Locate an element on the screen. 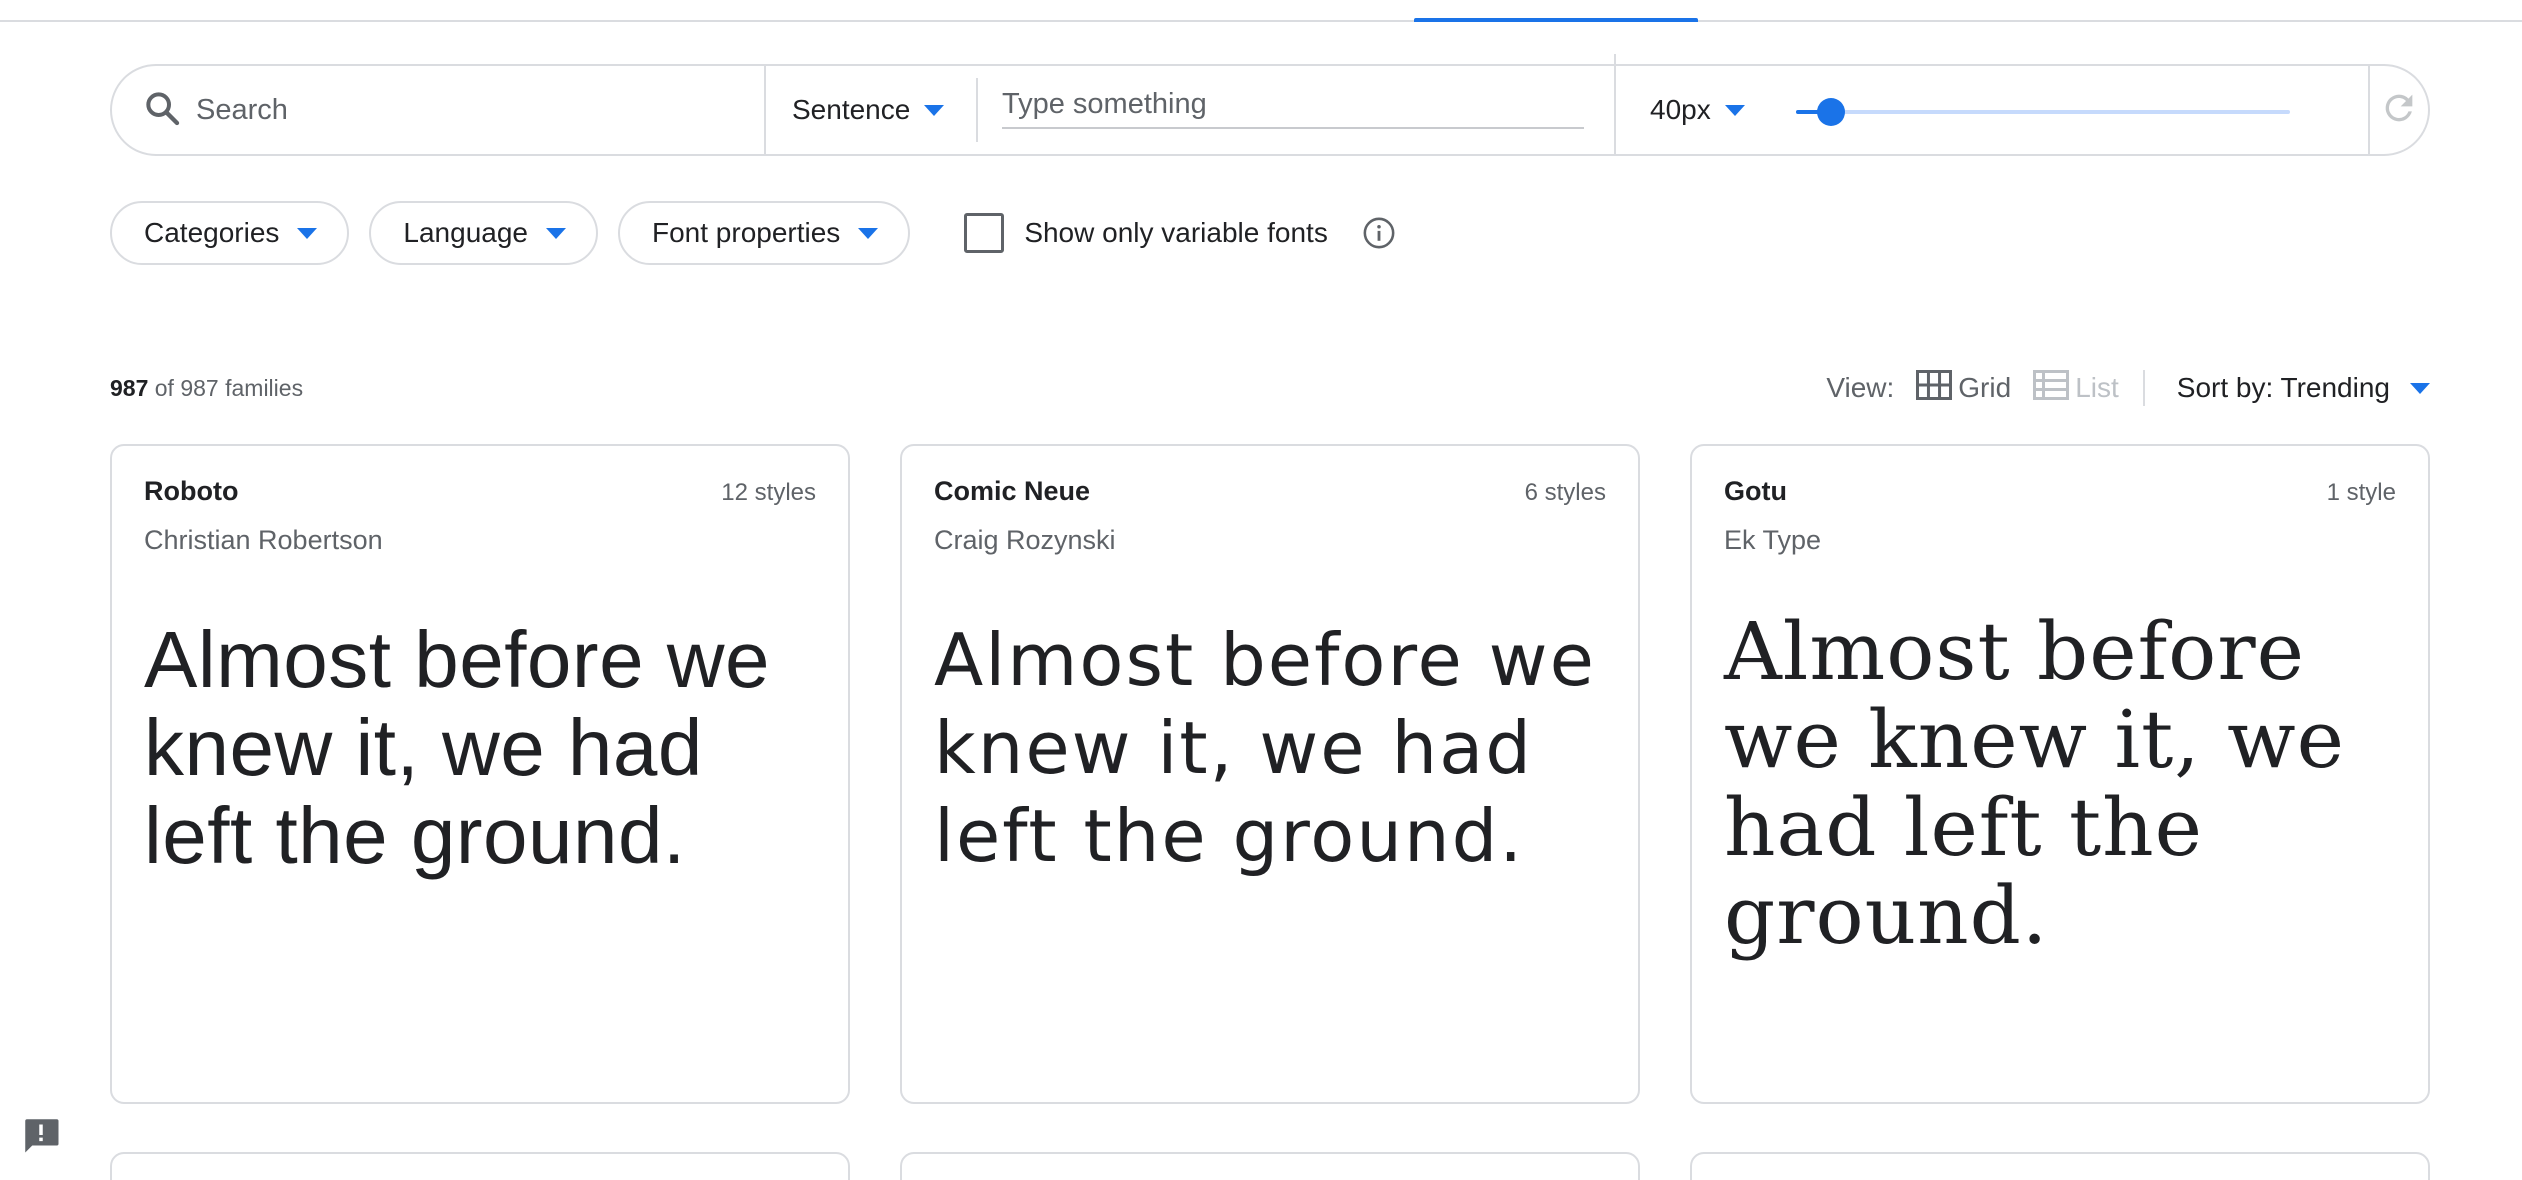 This screenshot has width=2522, height=1180. font-size-slider is located at coordinates (2083, 110).